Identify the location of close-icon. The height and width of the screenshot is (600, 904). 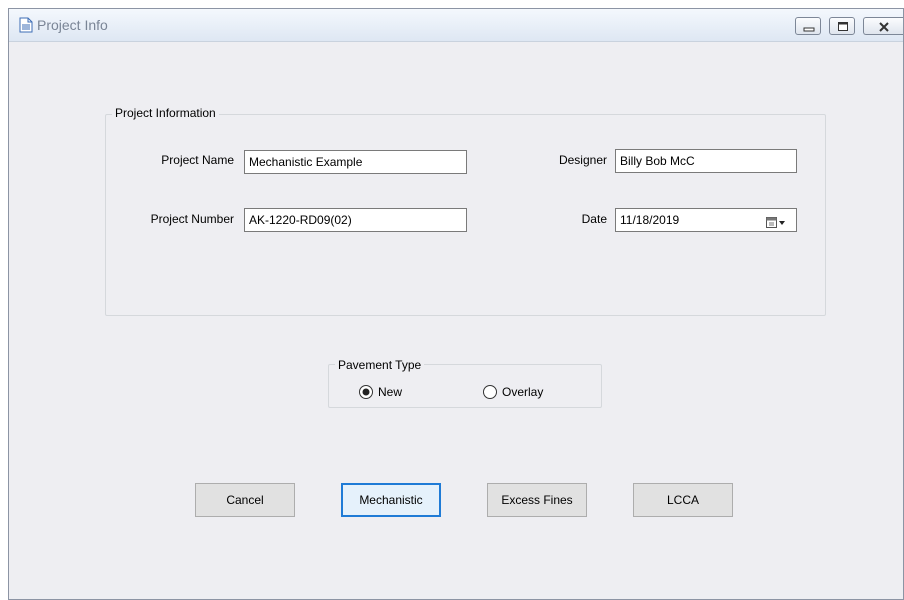
(884, 27).